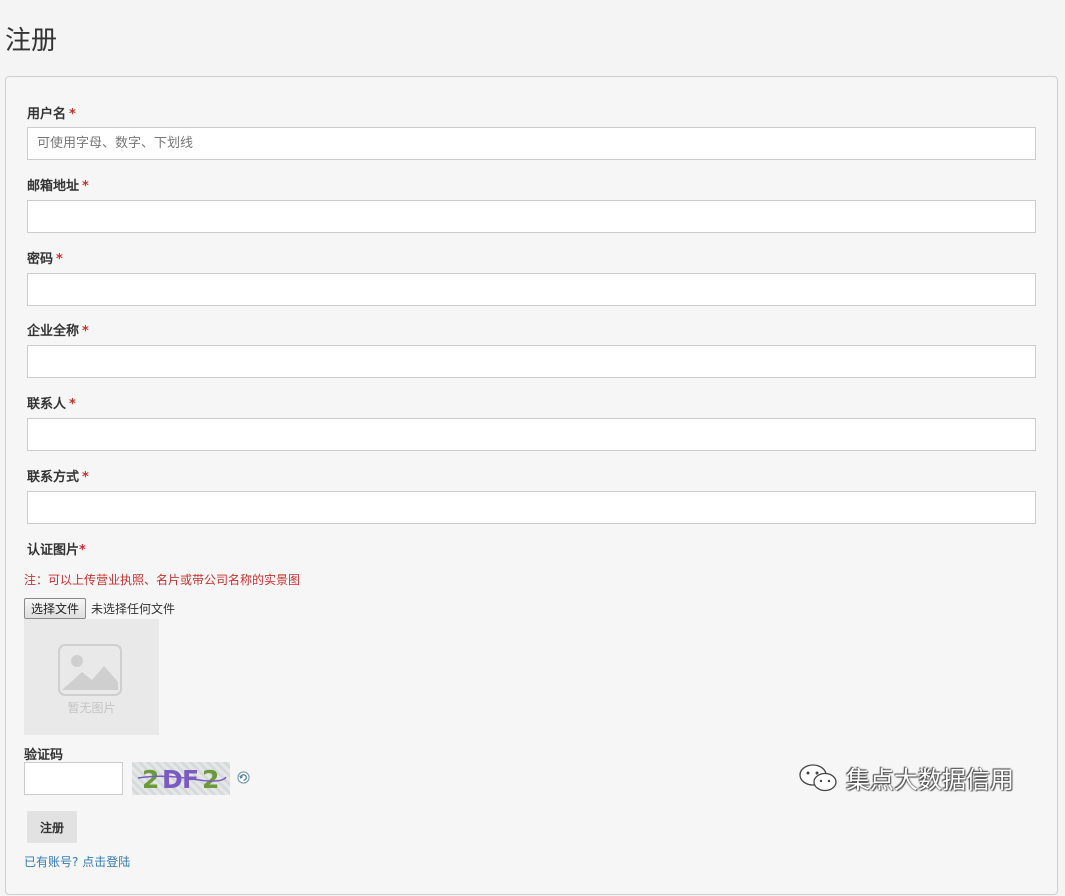  I want to click on contact-method-input, so click(531, 507).